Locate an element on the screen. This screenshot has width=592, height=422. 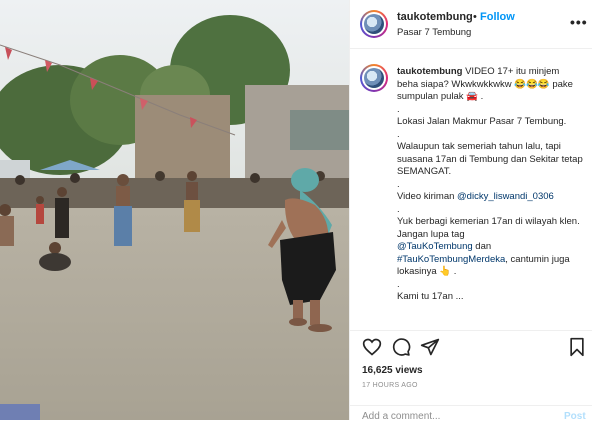
comment-icon is located at coordinates (401, 347).